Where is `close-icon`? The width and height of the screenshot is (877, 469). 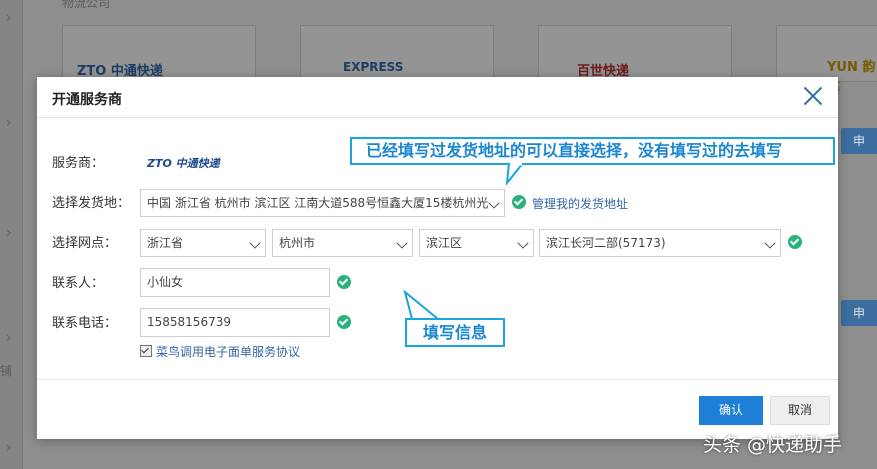 close-icon is located at coordinates (813, 96).